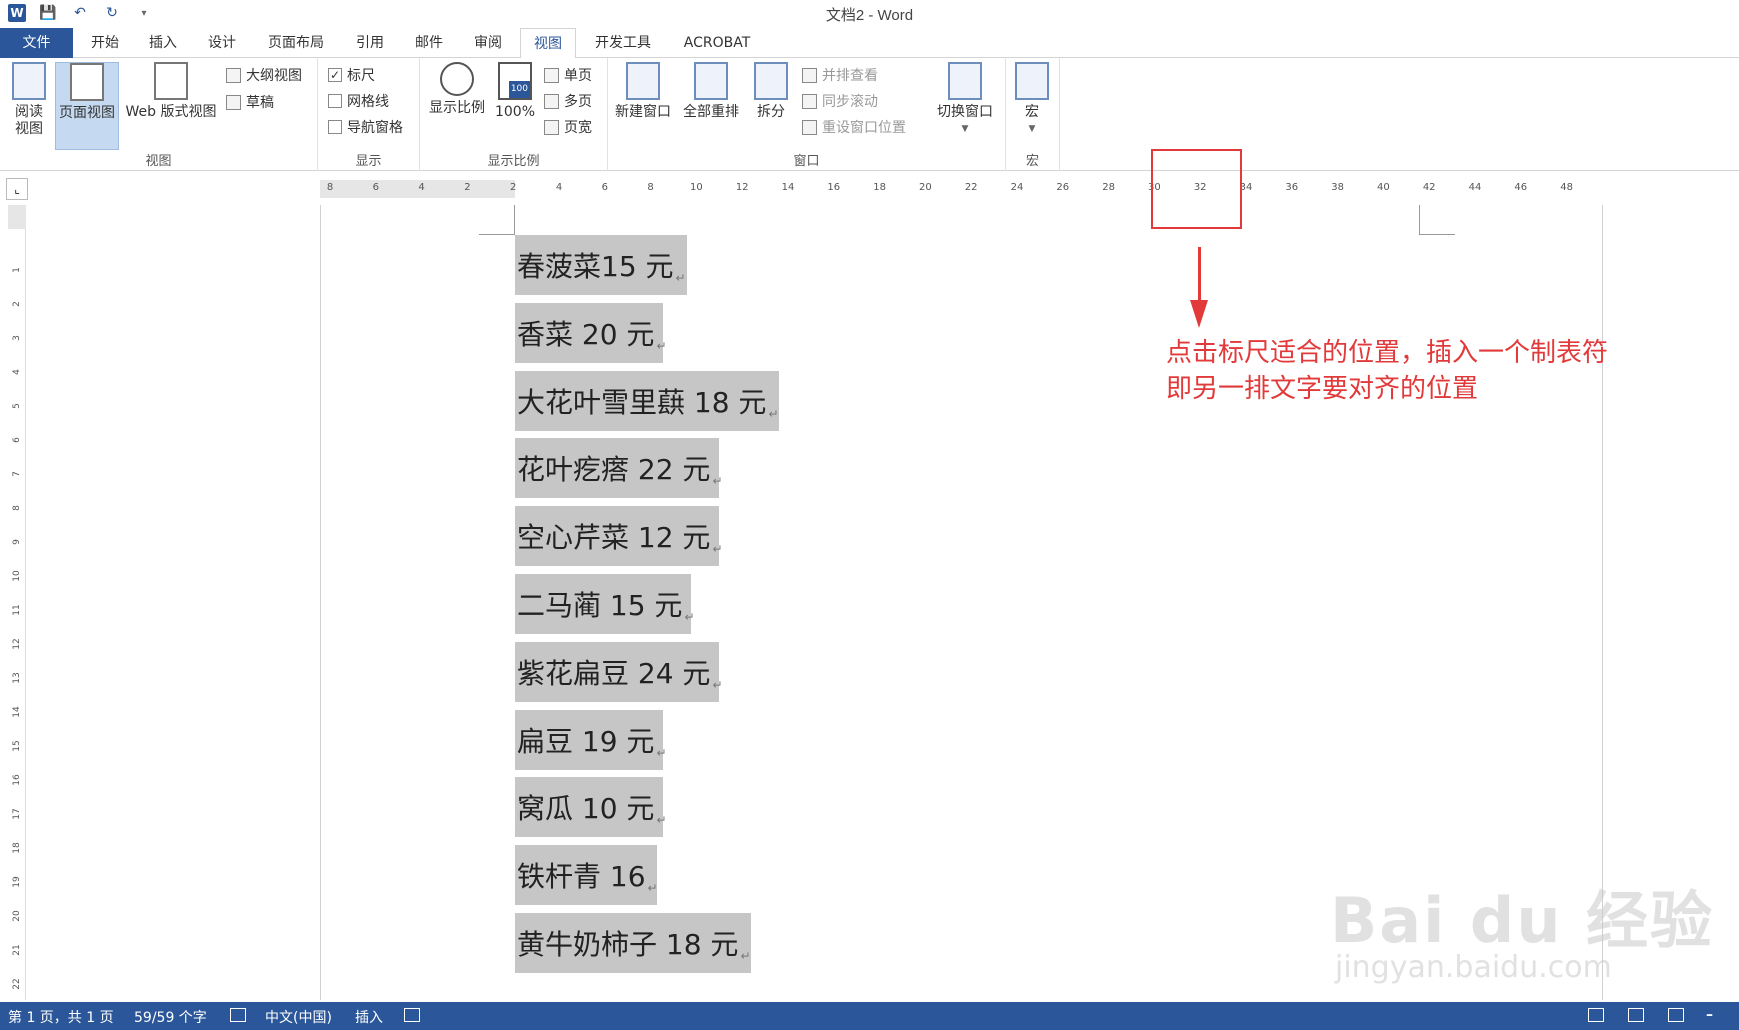 The height and width of the screenshot is (1030, 1739). I want to click on vertical-ruler: 1 2 3 4 5 6 7 8 9 10 11 12 13 14 15 16 17 18 19 20 21 22, so click(17, 602).